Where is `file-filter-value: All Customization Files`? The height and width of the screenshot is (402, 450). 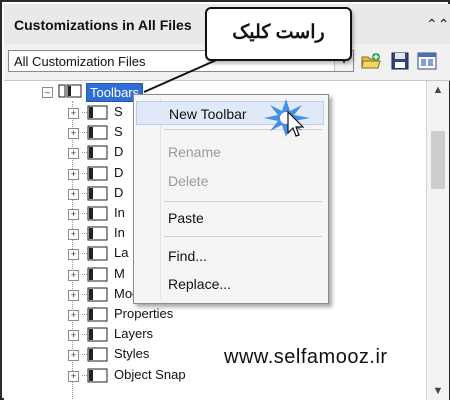 file-filter-value: All Customization Files is located at coordinates (80, 61).